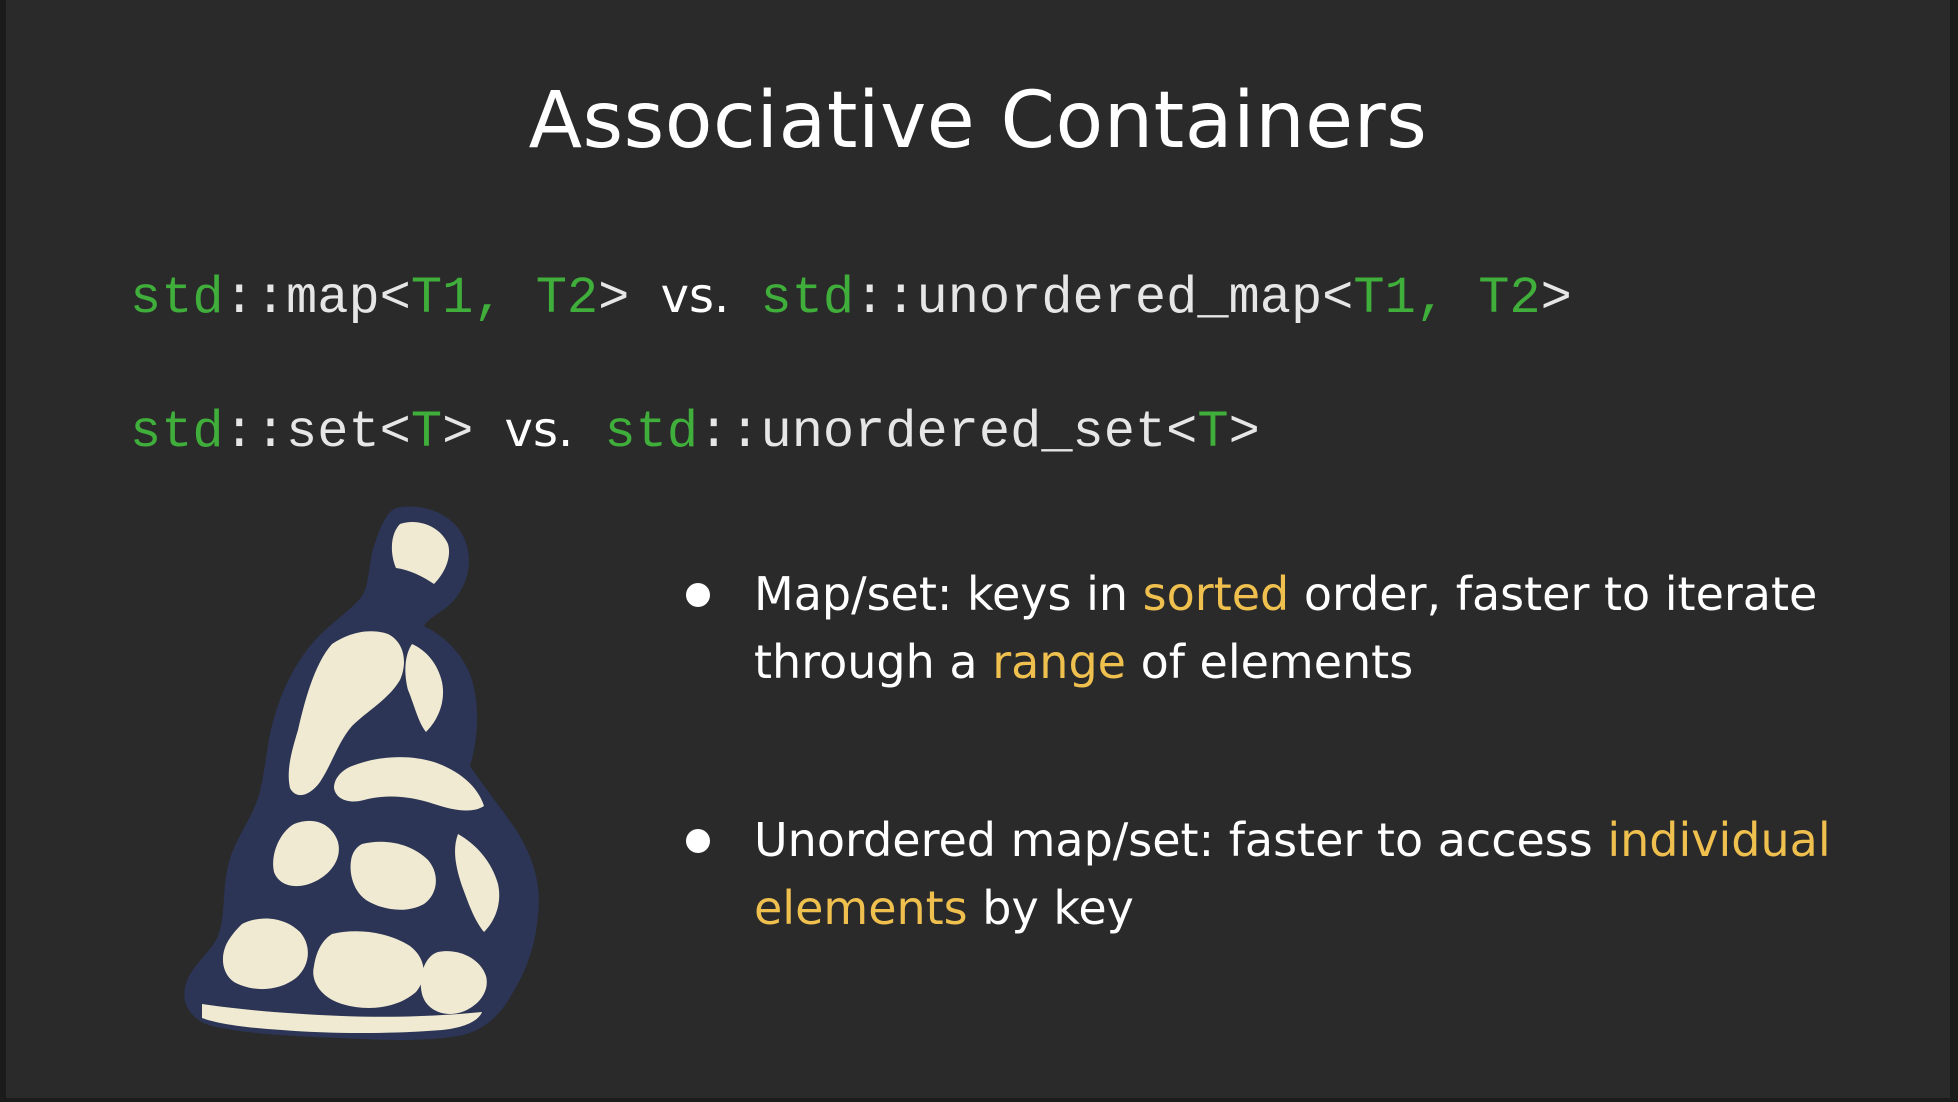 The width and height of the screenshot is (1958, 1102). What do you see at coordinates (978, 121) in the screenshot?
I see `slide-title: Associative Containers` at bounding box center [978, 121].